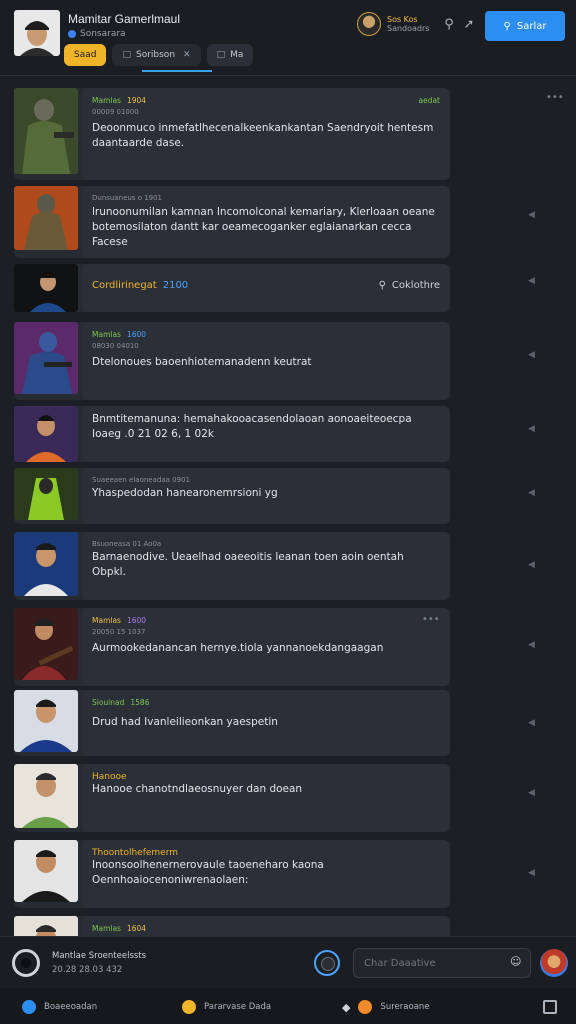  I want to click on stream-title: Mantlae Sroenteelssts, so click(99, 956).